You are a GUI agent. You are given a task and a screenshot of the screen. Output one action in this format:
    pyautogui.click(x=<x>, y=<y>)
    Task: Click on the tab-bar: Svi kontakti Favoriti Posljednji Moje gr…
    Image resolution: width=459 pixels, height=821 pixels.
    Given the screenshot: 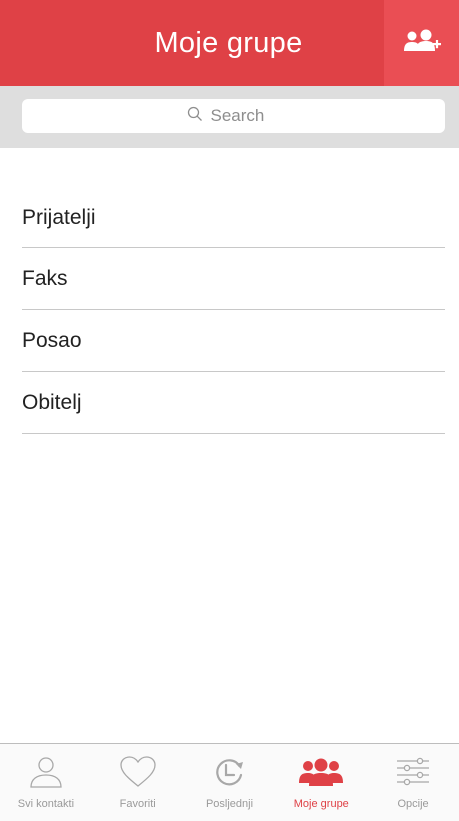 What is the action you would take?
    pyautogui.click(x=229, y=782)
    